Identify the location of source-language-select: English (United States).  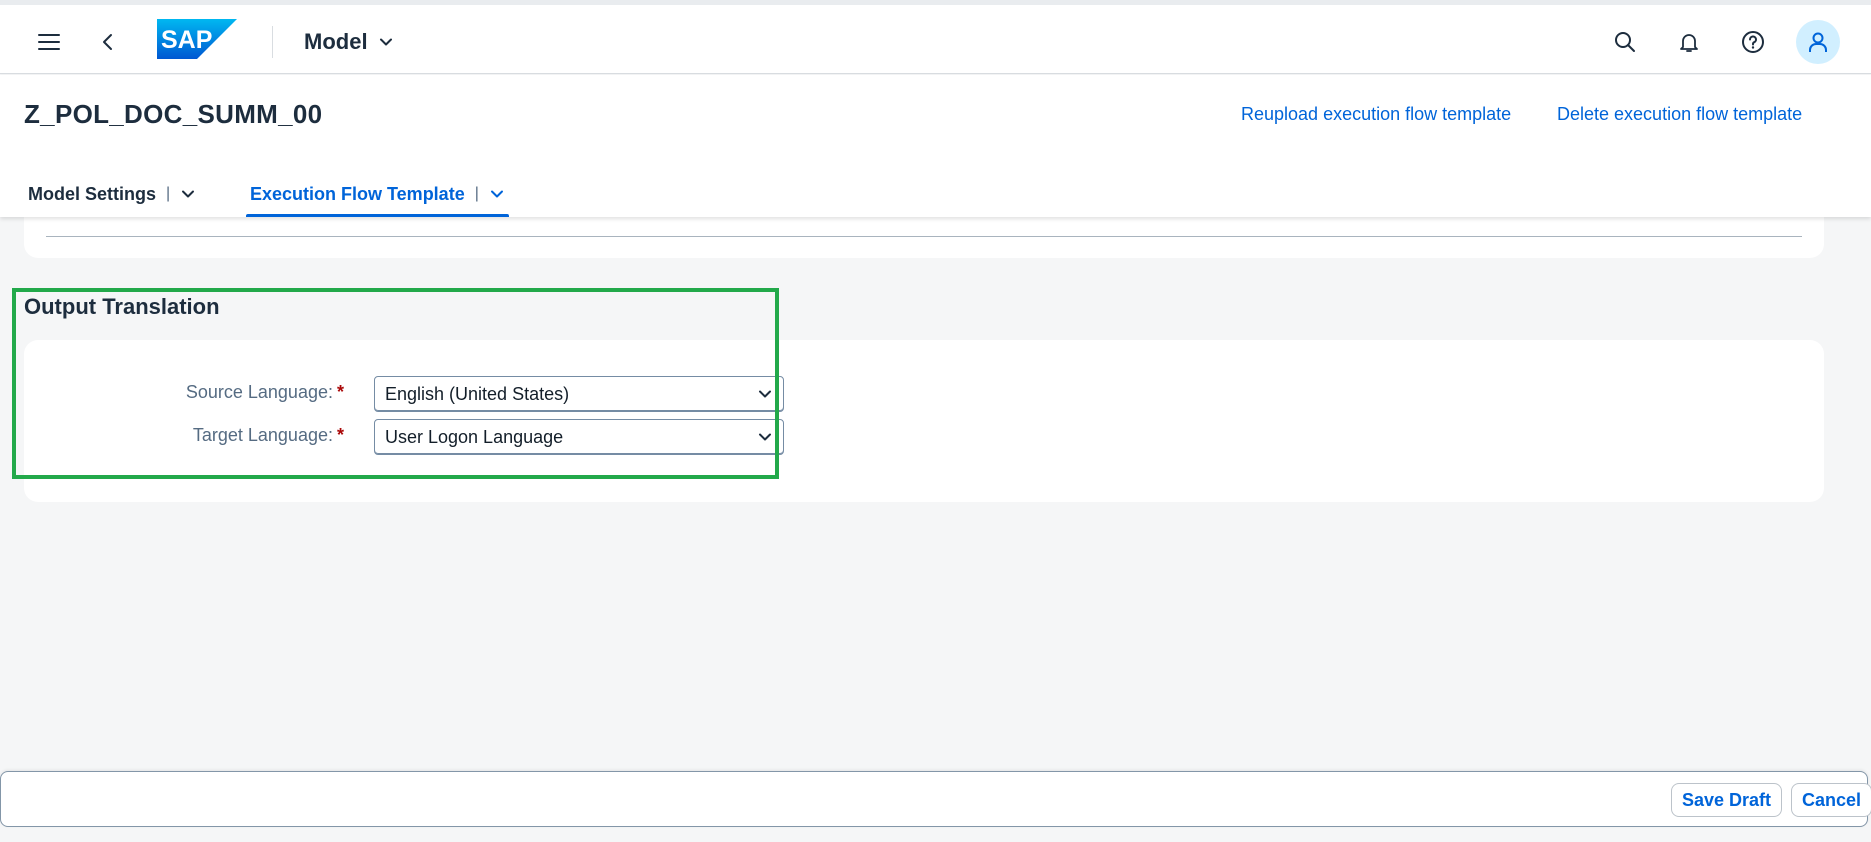
(579, 394).